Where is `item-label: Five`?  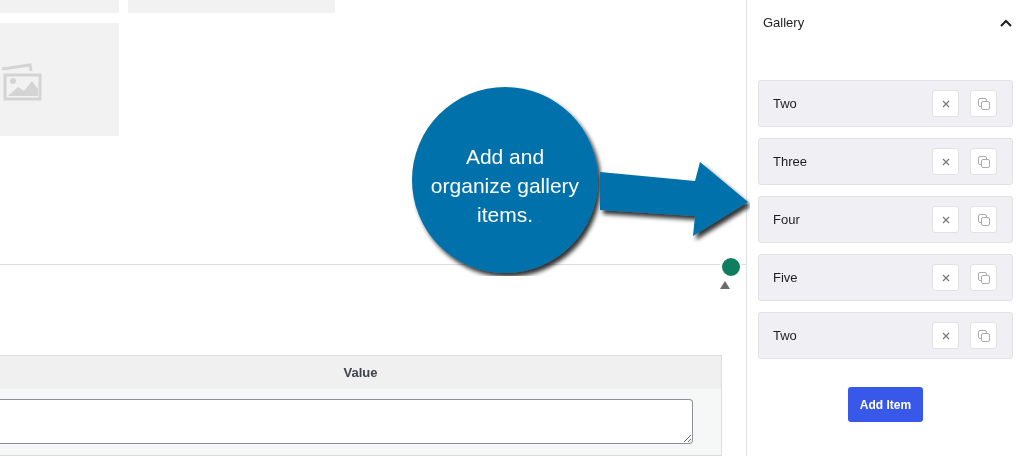
item-label: Five is located at coordinates (786, 277).